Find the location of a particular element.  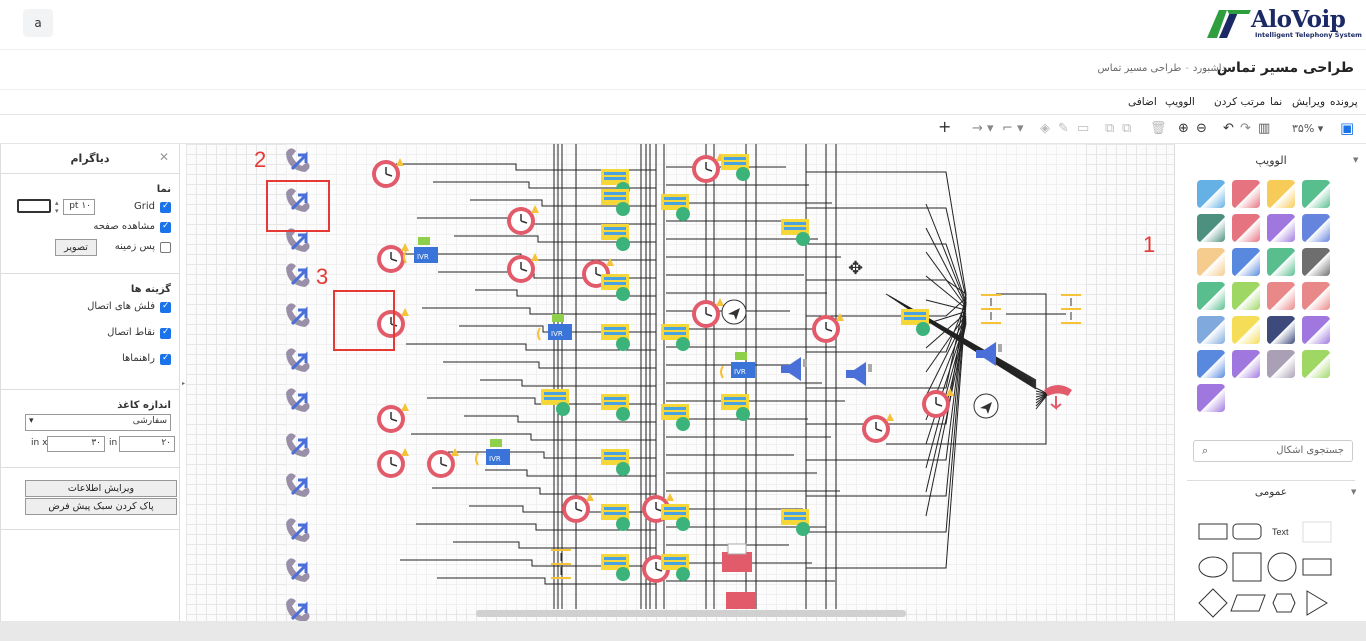

zoom-level: ۳۵% ▾ is located at coordinates (1307, 129).